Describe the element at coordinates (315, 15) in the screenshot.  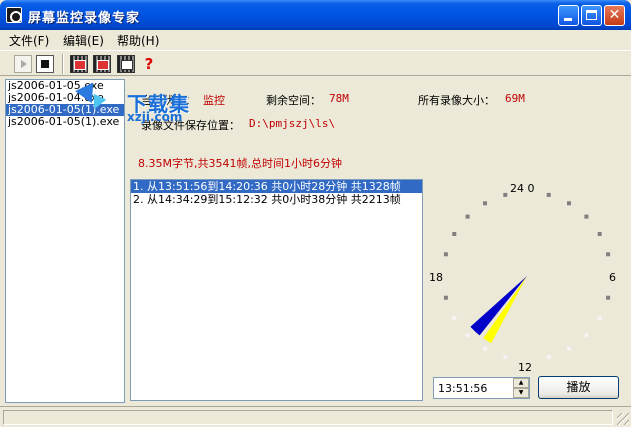
I see `title-bar: 屏幕监控录像专家 ✕` at that location.